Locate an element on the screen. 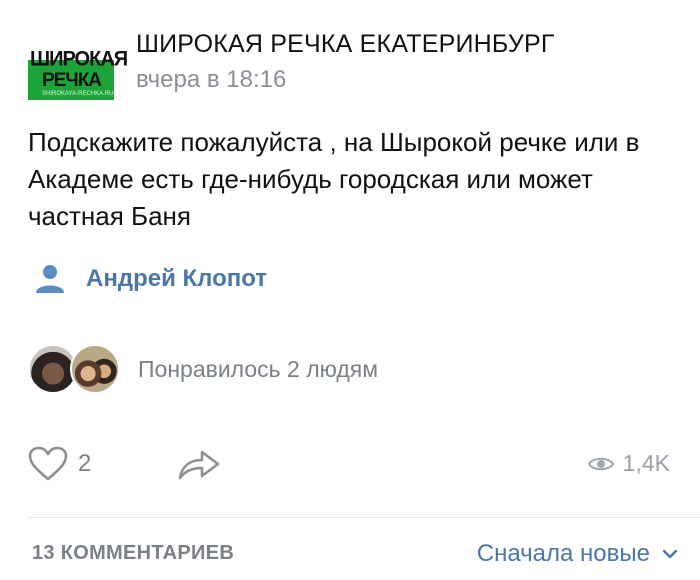 The width and height of the screenshot is (700, 580). post-timestamp: вчера в 18:16 is located at coordinates (211, 80).